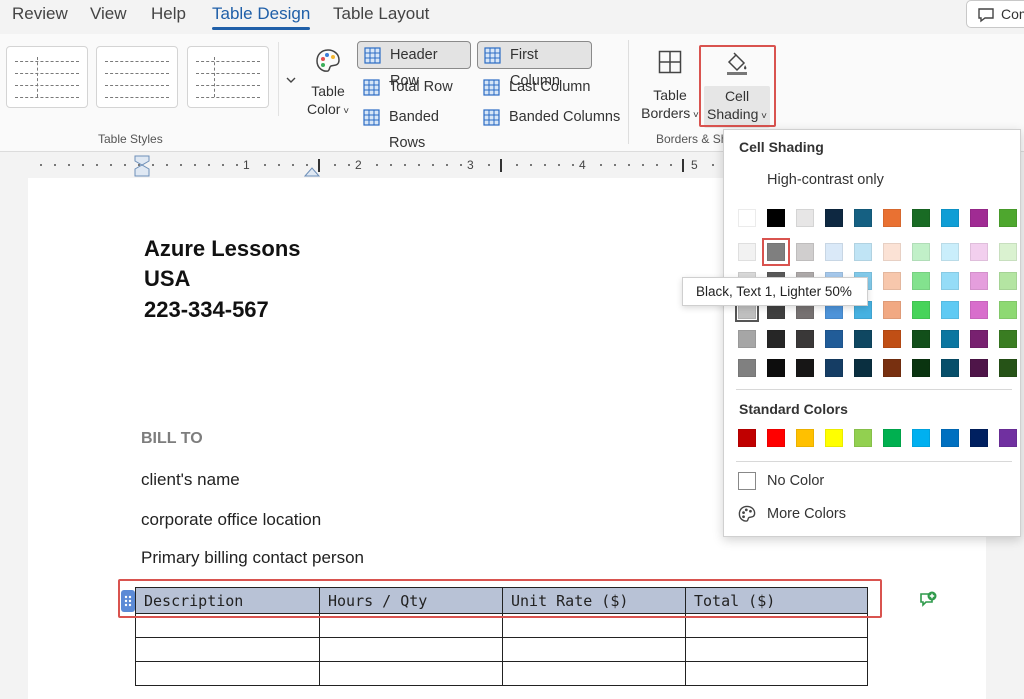  I want to click on header-row-toggle: Header Row, so click(414, 65).